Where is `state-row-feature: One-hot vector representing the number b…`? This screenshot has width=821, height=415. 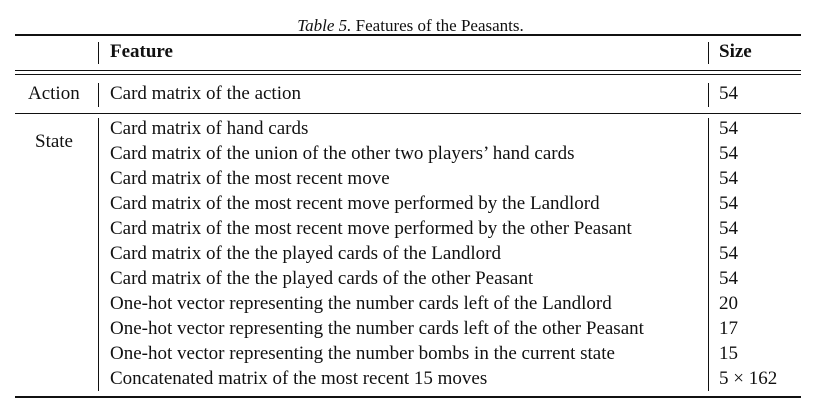
state-row-feature: One-hot vector representing the number b… is located at coordinates (362, 353).